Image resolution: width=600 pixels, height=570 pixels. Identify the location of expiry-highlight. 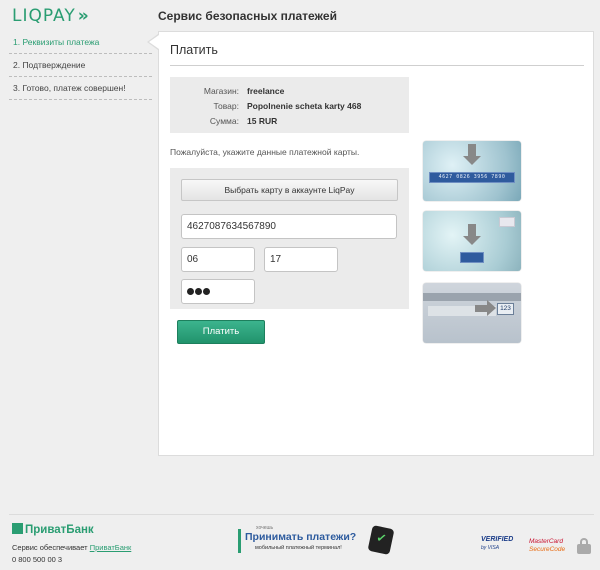
(472, 257).